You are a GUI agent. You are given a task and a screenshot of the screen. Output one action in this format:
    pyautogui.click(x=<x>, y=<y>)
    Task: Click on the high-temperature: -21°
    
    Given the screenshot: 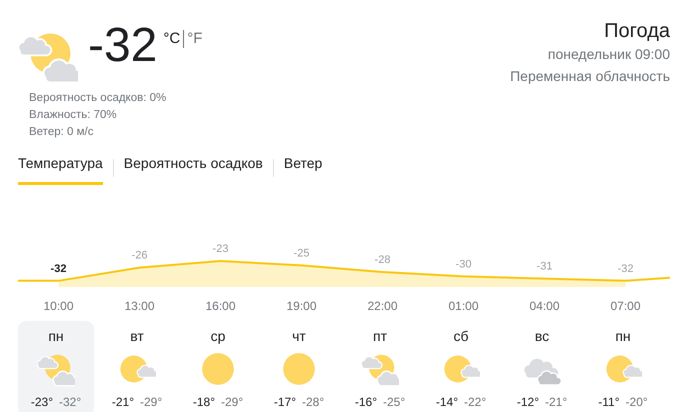 What is the action you would take?
    pyautogui.click(x=123, y=402)
    